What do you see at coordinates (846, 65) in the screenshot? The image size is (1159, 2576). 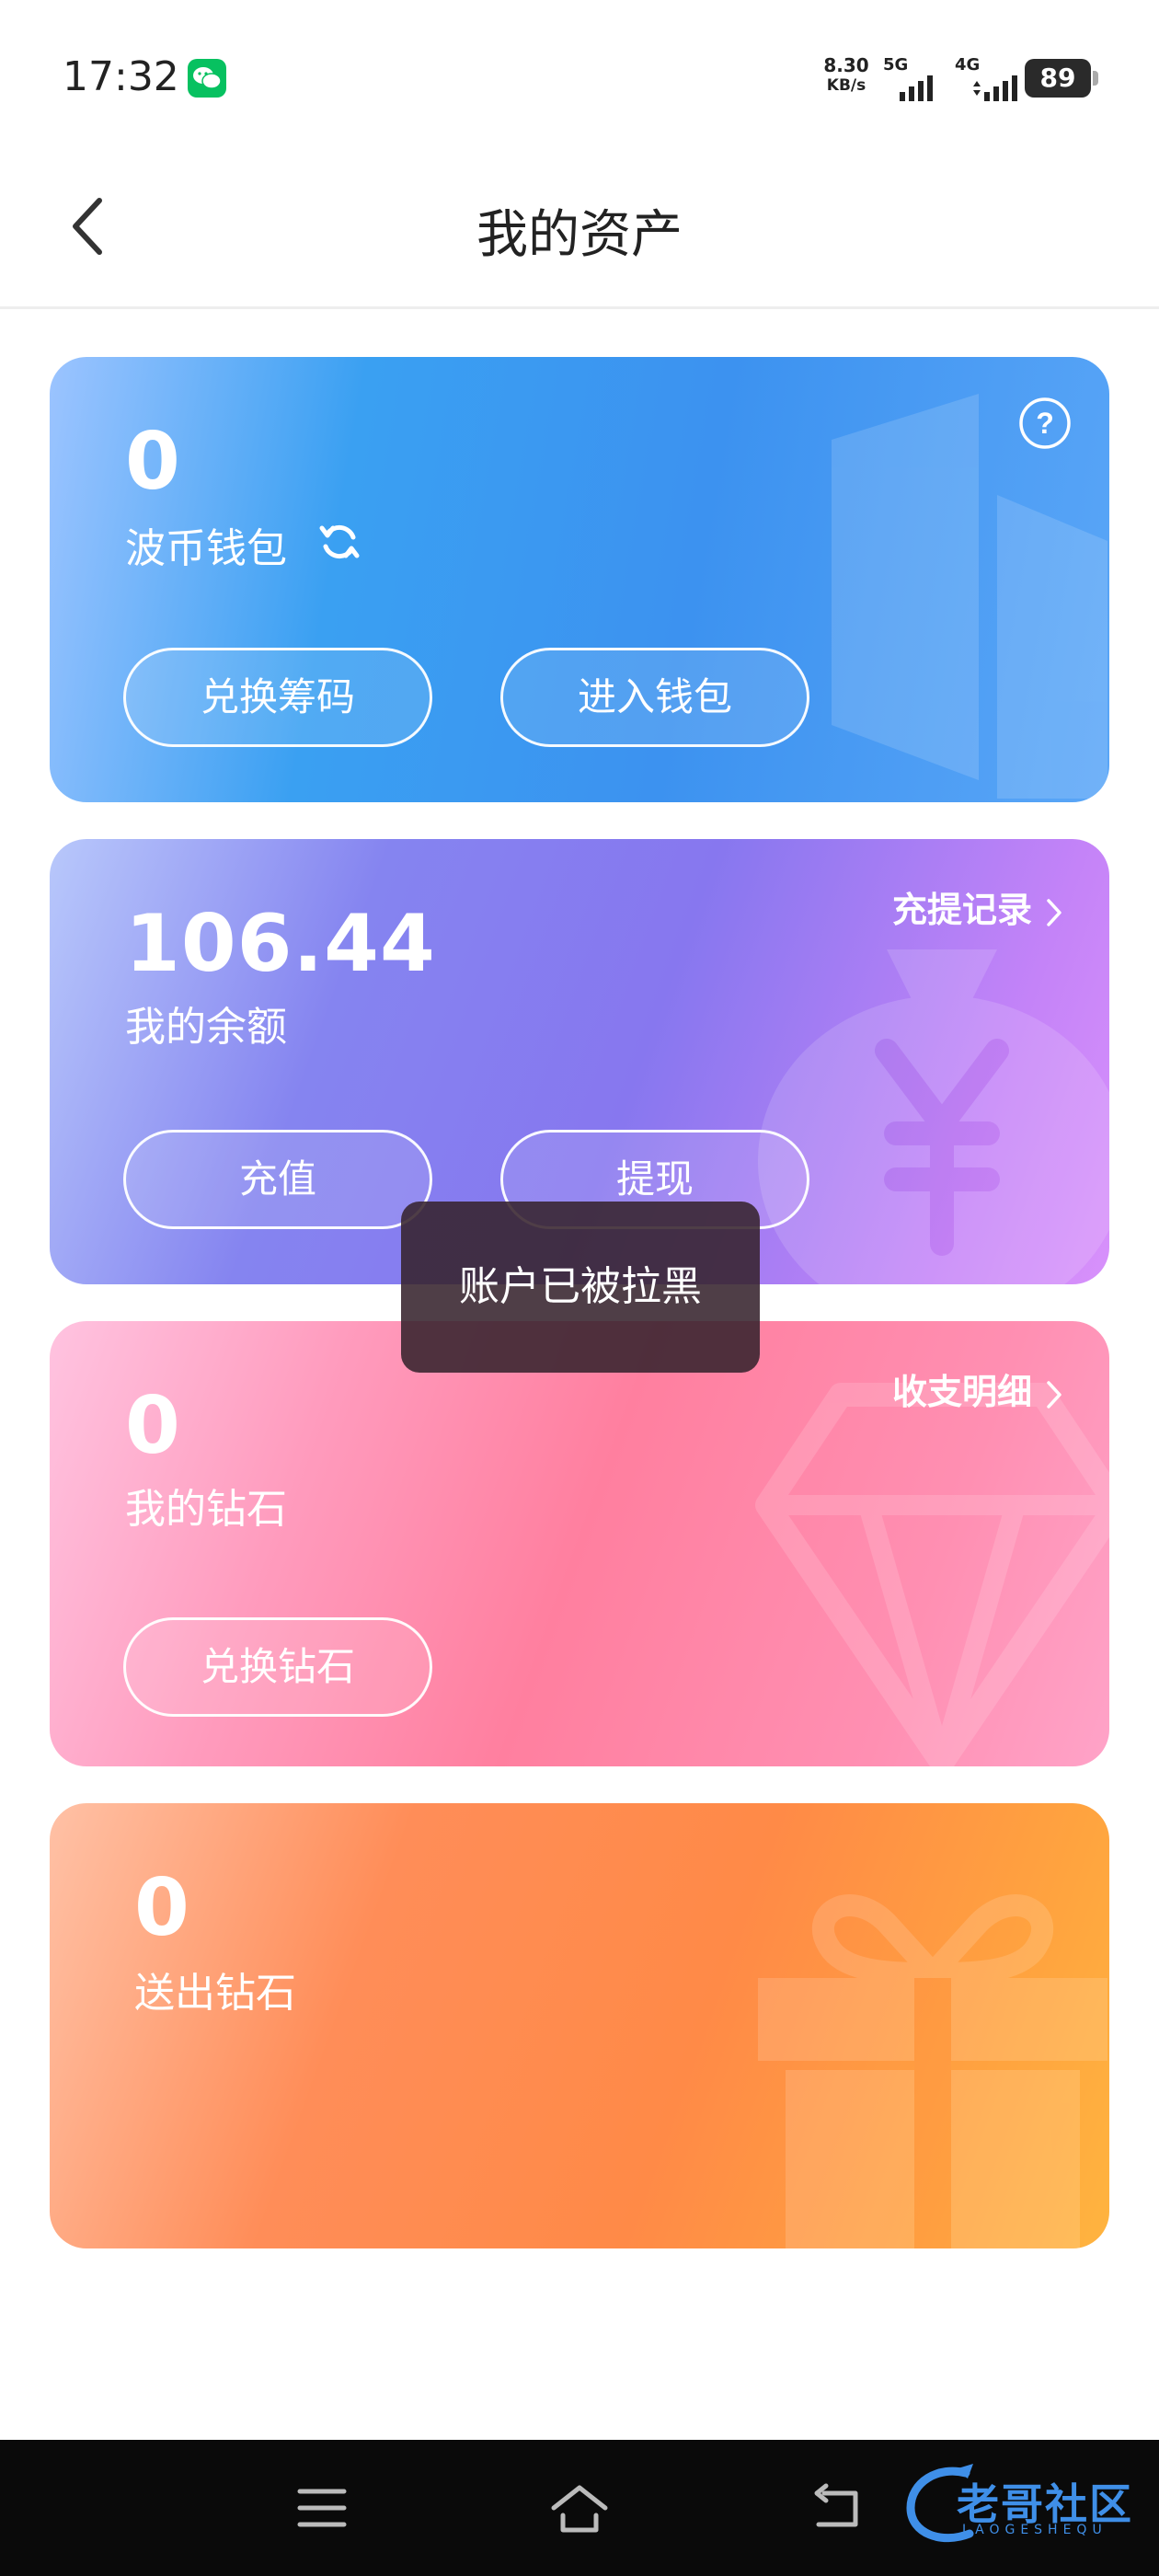 I see `network-speed-value: 8.30` at bounding box center [846, 65].